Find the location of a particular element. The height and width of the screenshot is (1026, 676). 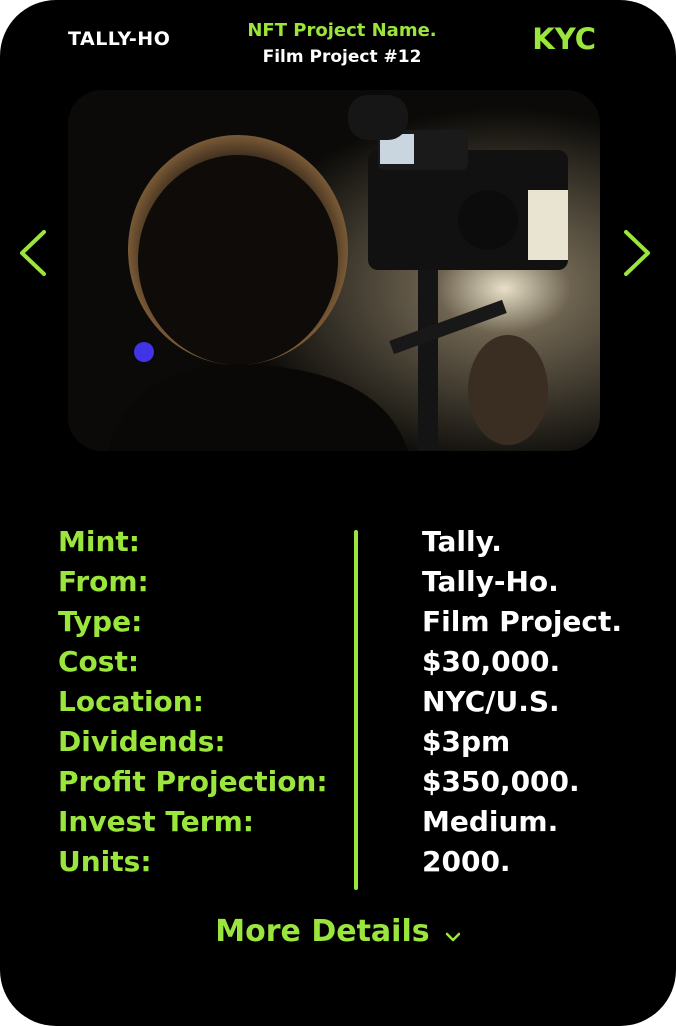

stat-value: $350,000. is located at coordinates (501, 781).